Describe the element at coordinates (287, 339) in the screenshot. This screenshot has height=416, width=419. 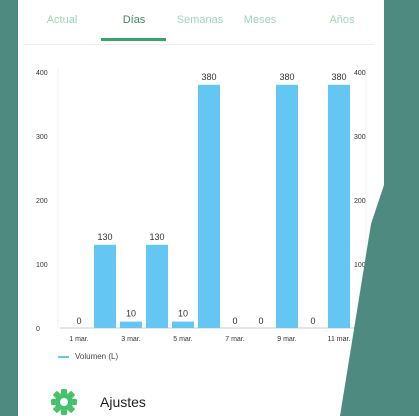
I see `x-tick-label: 9 mar.` at that location.